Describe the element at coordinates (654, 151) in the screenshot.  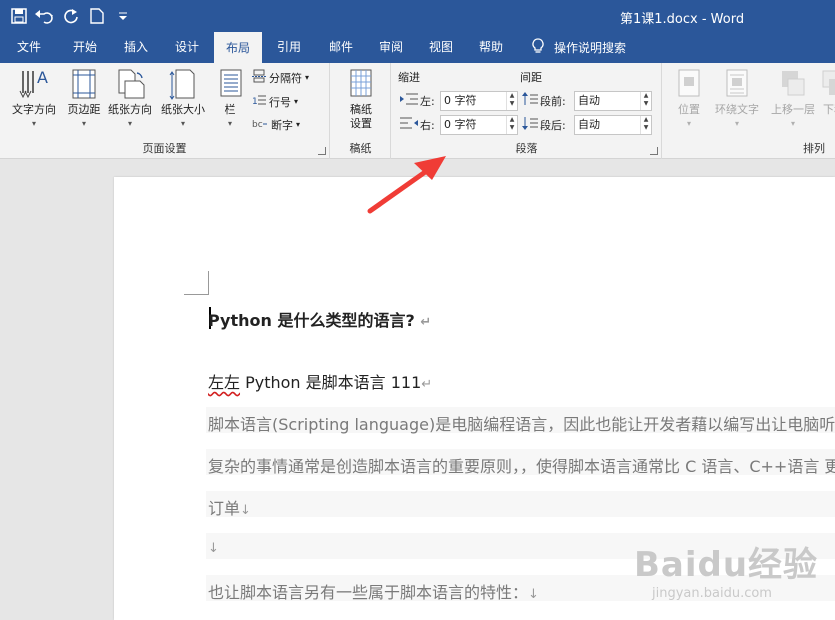
I see `paragraph-launcher-icon` at that location.